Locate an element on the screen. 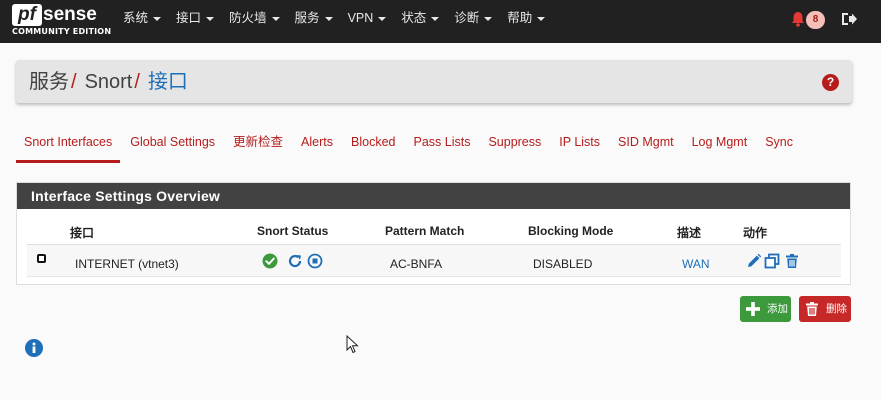 Image resolution: width=881 pixels, height=400 pixels. bell-icon is located at coordinates (798, 19).